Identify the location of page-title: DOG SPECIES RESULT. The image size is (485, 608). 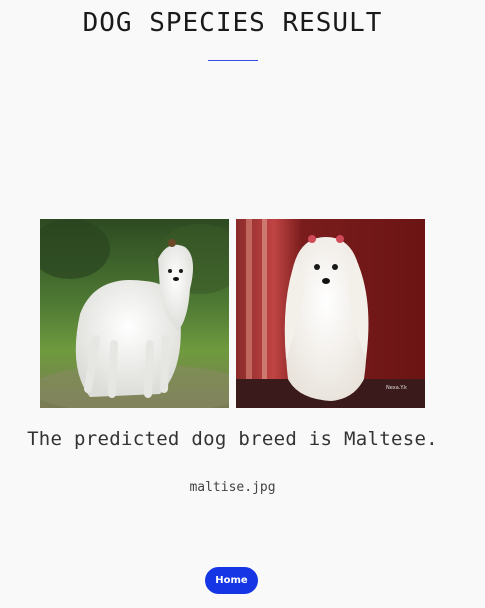
(232, 23).